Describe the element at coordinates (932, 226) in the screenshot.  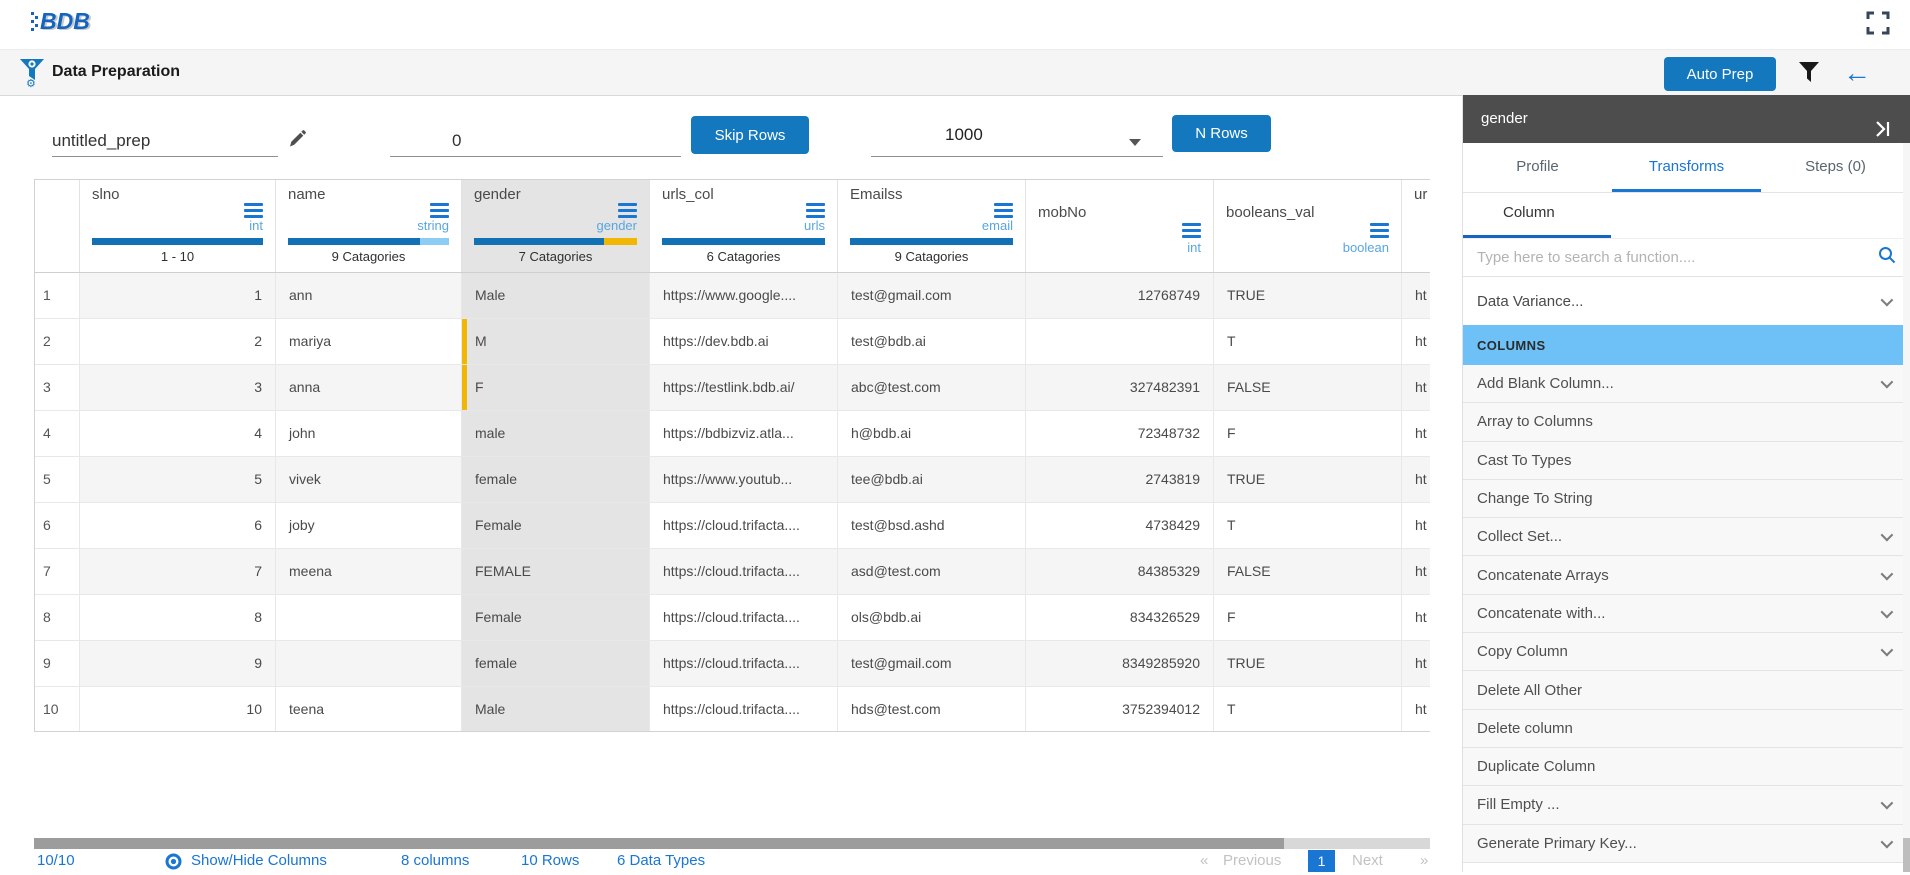
I see `column-header-emailss: Emailss email 9 Catagories` at that location.